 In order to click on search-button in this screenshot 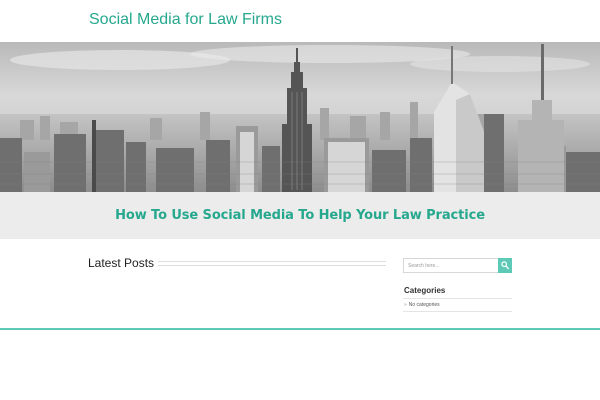, I will do `click(505, 265)`.